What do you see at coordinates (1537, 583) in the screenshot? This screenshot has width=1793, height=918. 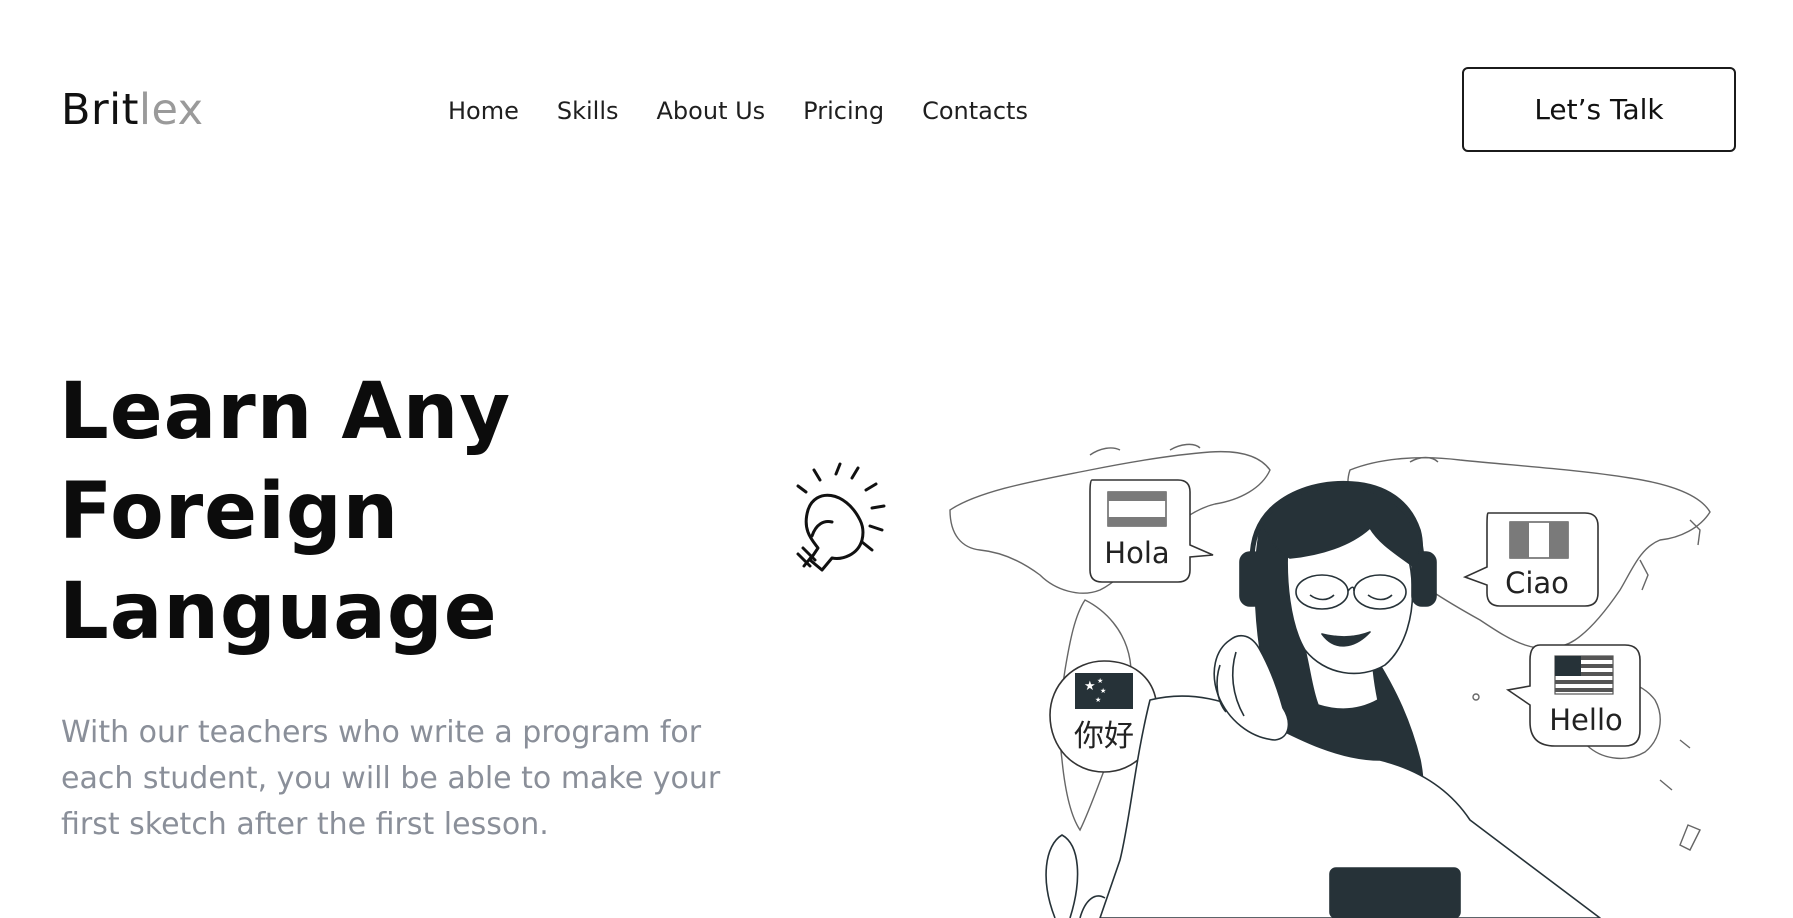 I see `bubble-italian-label: Ciao` at bounding box center [1537, 583].